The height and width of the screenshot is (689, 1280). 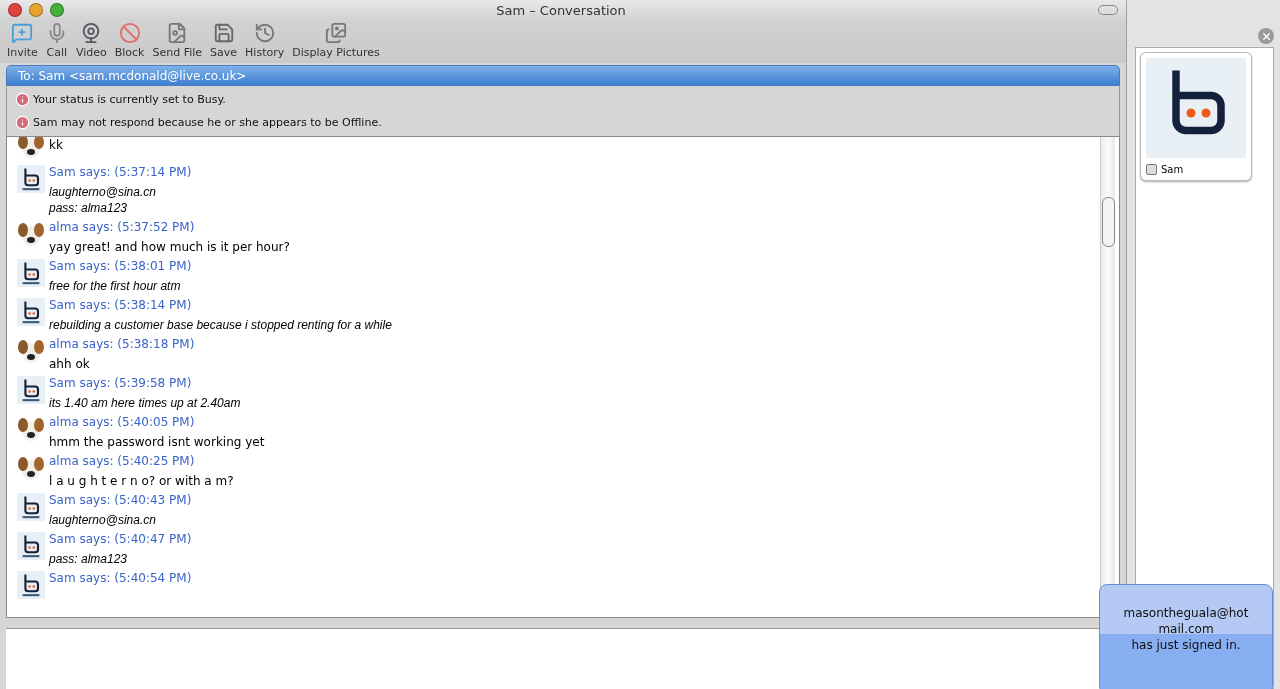 What do you see at coordinates (122, 228) in the screenshot?
I see `message-header: alma says: (5:37:52 PM)` at bounding box center [122, 228].